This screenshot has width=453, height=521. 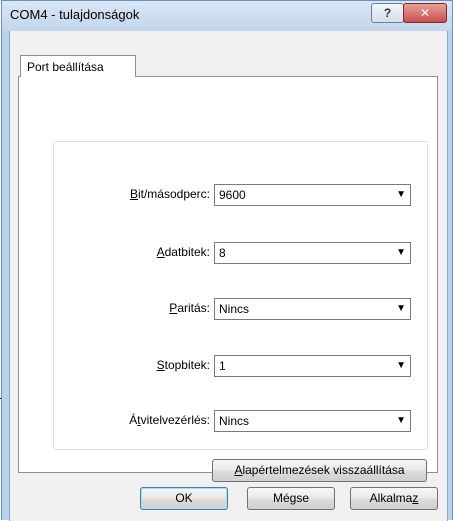 I want to click on bits-per-second-select: 9600 ▼, so click(x=312, y=195).